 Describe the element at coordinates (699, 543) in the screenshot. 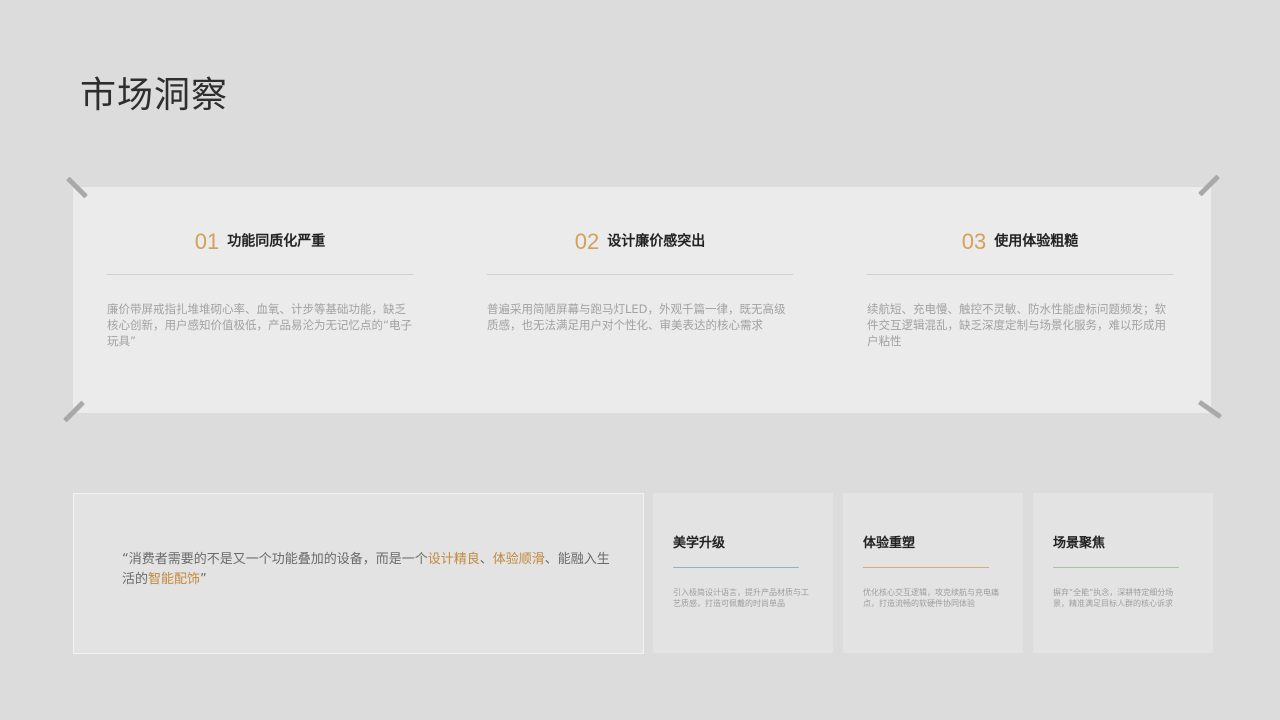

I see `pillar-title: 美学升级` at that location.